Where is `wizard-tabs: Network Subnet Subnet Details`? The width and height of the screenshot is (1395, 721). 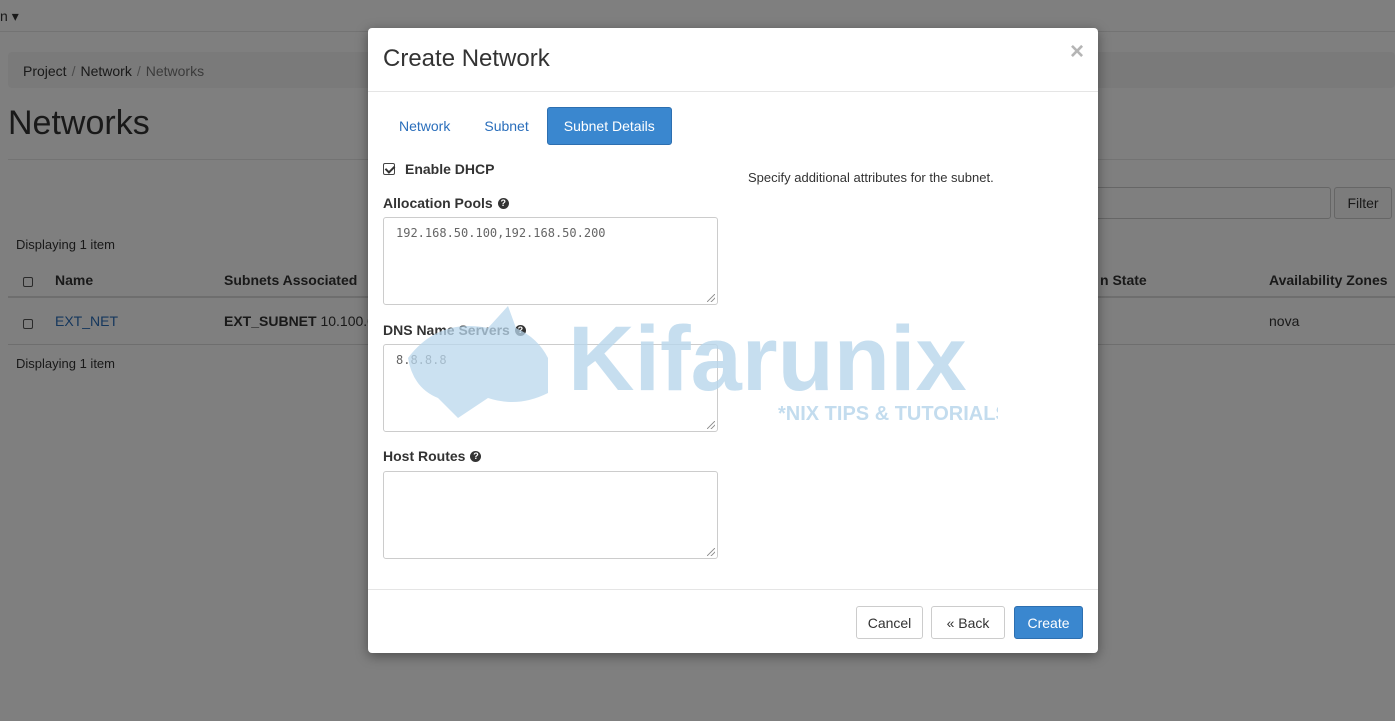
wizard-tabs: Network Subnet Subnet Details is located at coordinates (528, 126).